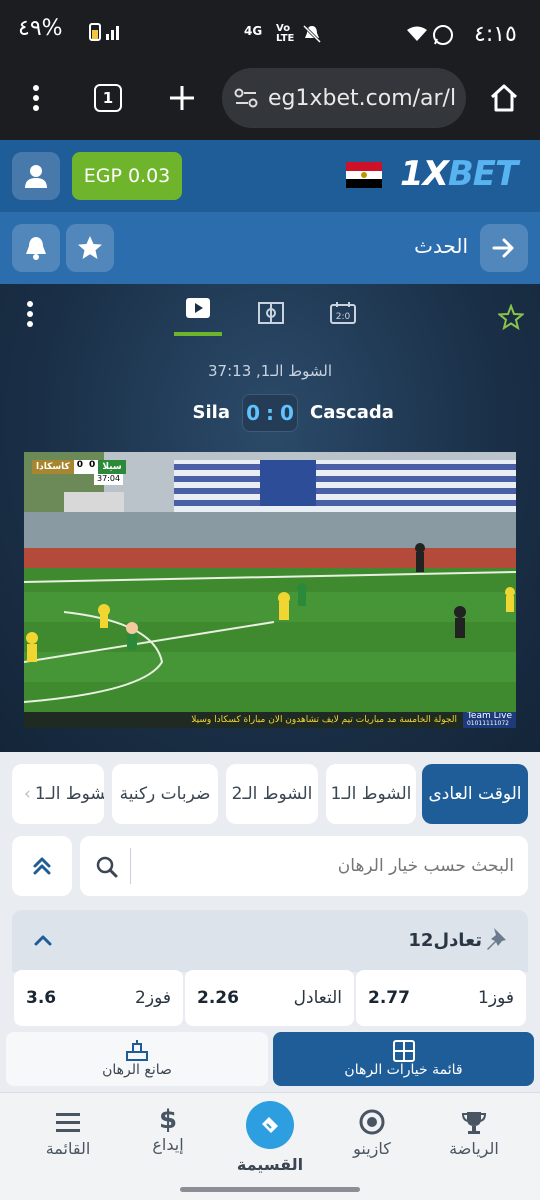  What do you see at coordinates (372, 1122) in the screenshot?
I see `casino-chip-icon` at bounding box center [372, 1122].